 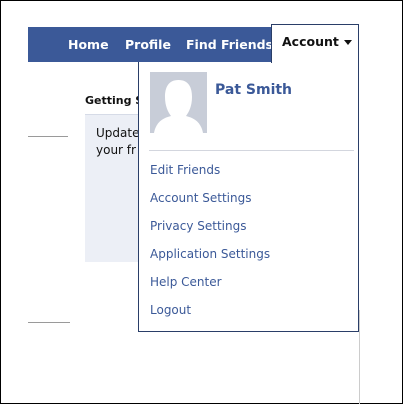 What do you see at coordinates (118, 133) in the screenshot?
I see `panel-text-line-1: Update` at bounding box center [118, 133].